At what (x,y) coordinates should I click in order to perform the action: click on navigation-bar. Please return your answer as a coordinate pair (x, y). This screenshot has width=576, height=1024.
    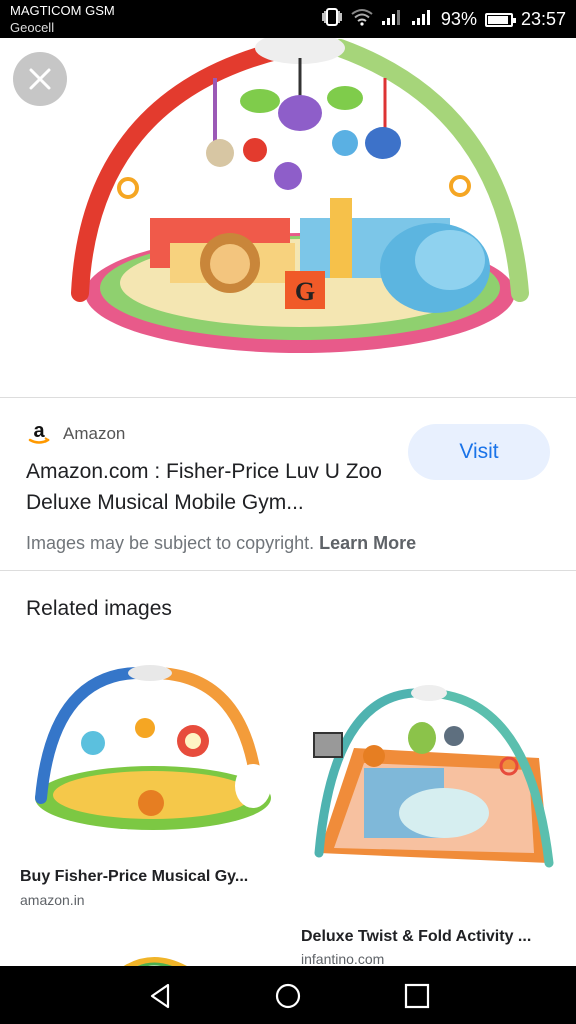
    Looking at the image, I should click on (288, 995).